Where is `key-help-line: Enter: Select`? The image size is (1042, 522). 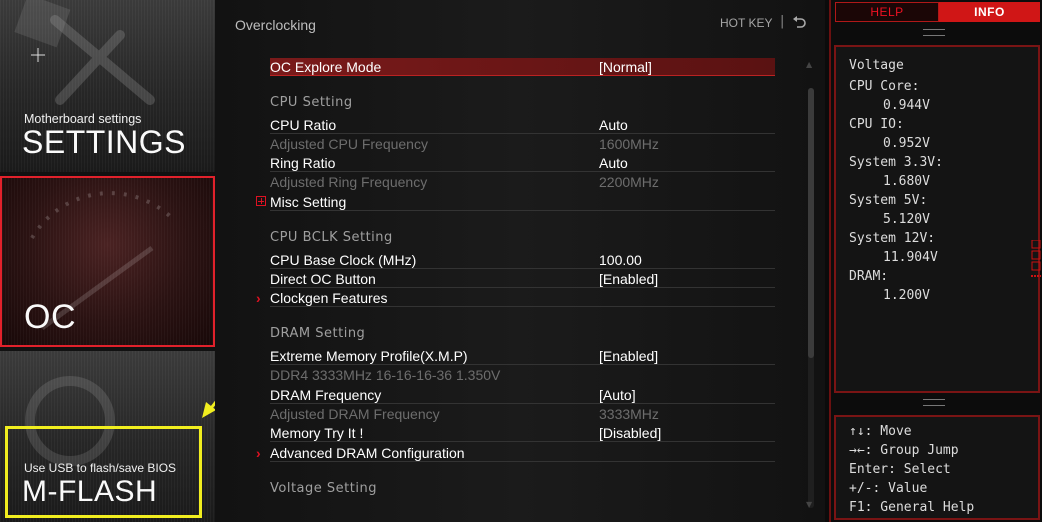 key-help-line: Enter: Select is located at coordinates (900, 469).